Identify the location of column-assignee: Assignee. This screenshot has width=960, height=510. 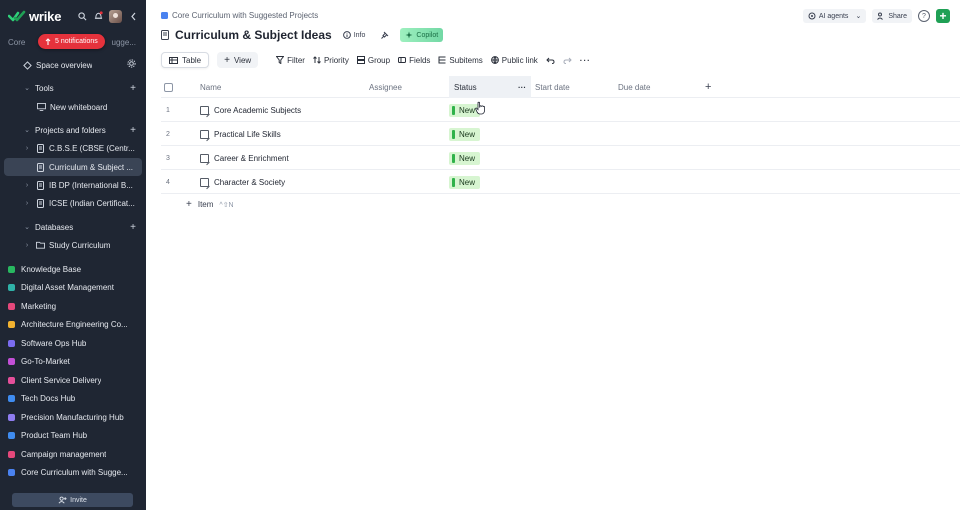
(385, 87).